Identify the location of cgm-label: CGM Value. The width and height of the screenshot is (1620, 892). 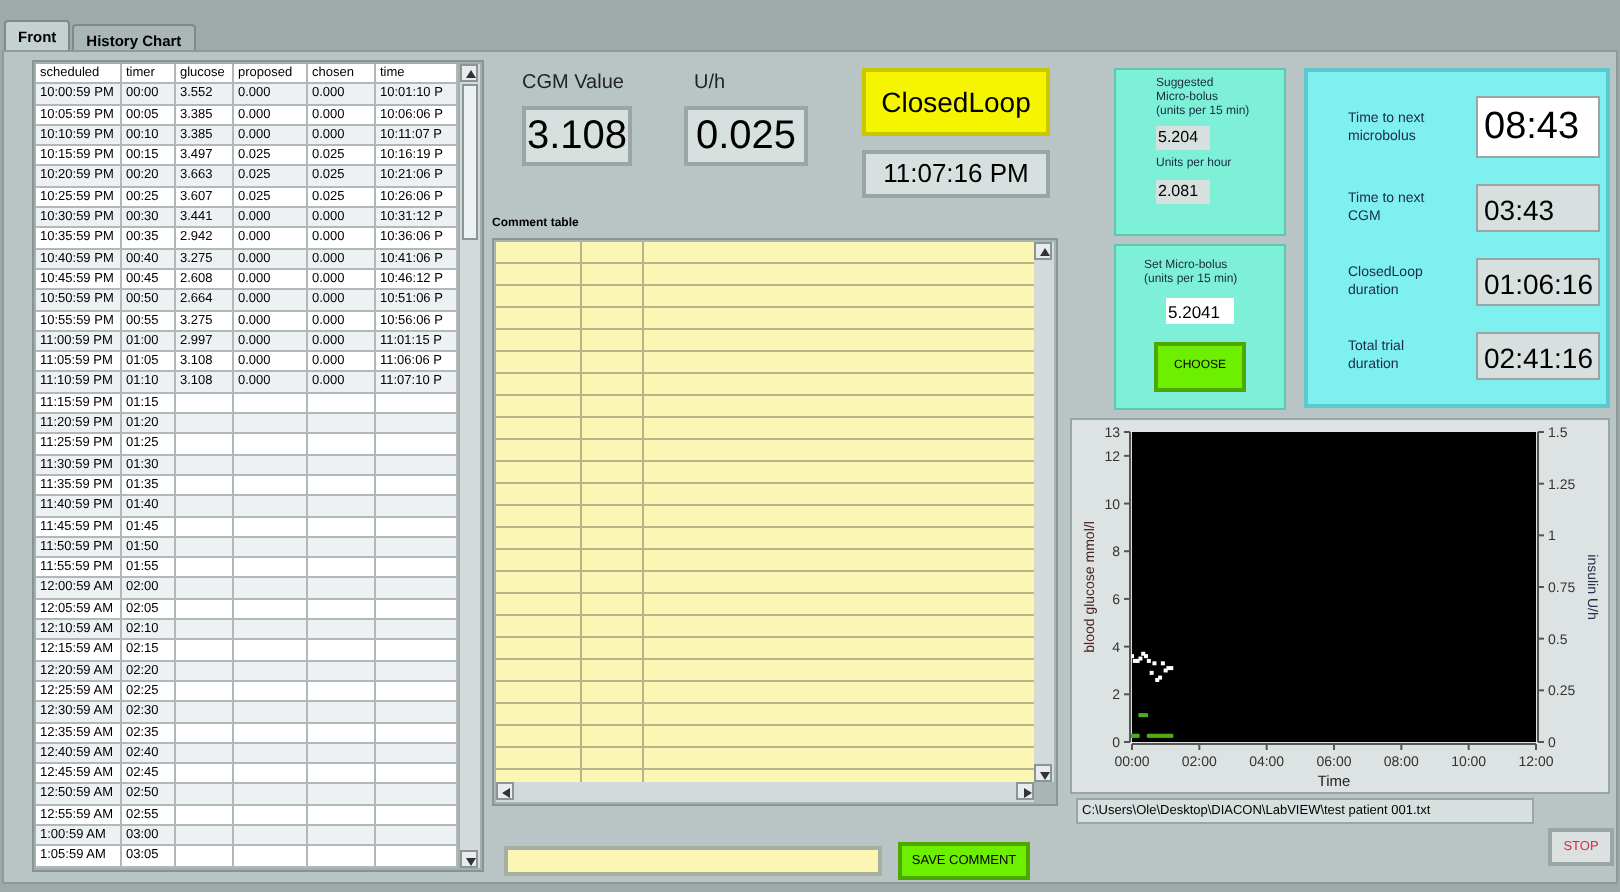
(574, 84).